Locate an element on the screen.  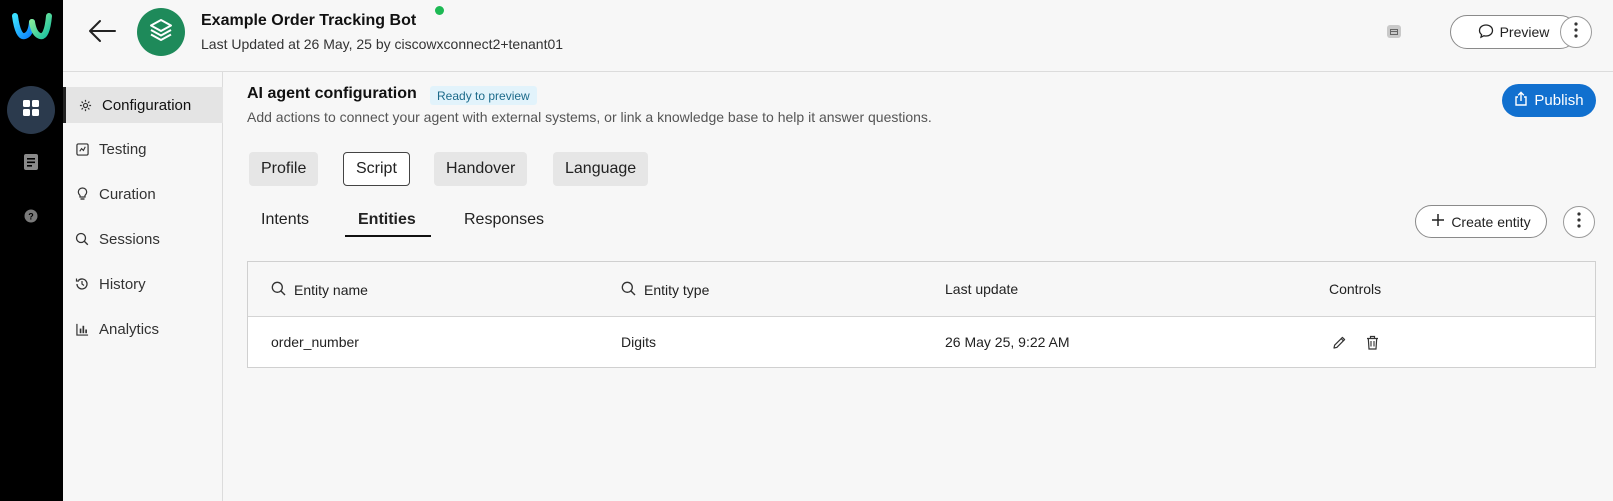
nav-item-sessions: Sessions is located at coordinates (143, 239).